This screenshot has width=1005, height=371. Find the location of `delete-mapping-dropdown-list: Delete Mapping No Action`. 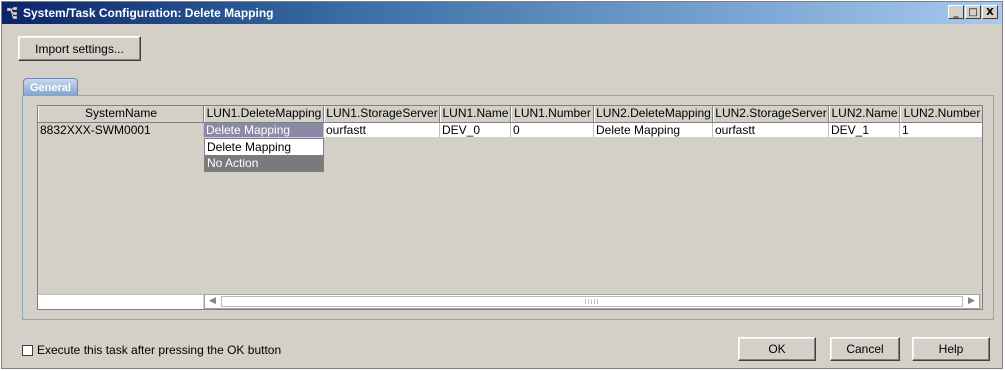

delete-mapping-dropdown-list: Delete Mapping No Action is located at coordinates (264, 155).